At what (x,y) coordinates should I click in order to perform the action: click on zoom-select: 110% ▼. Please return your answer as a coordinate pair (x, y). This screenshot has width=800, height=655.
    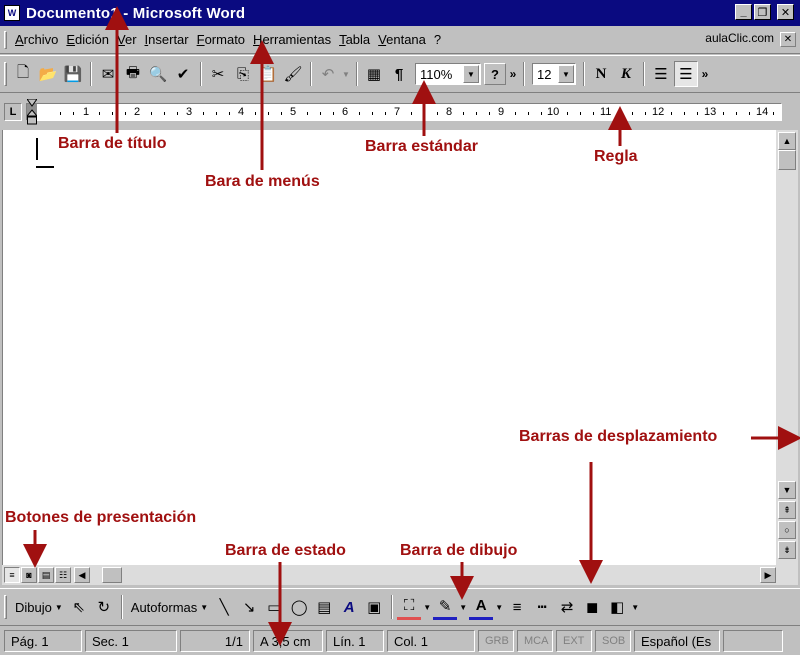
    Looking at the image, I should click on (448, 74).